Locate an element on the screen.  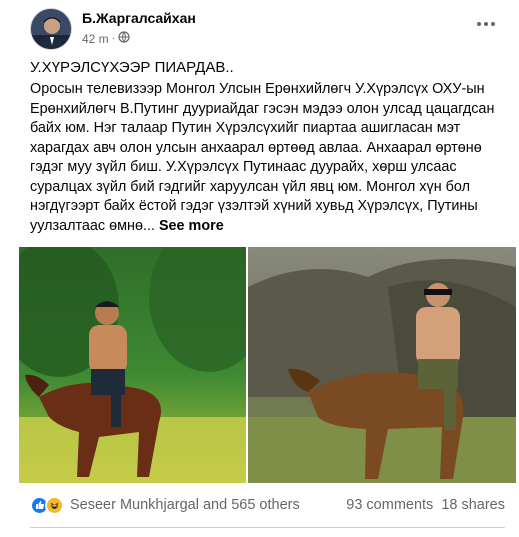
post-header: Б.Жаргалсайхан 42 m · is located at coordinates (265, 30).